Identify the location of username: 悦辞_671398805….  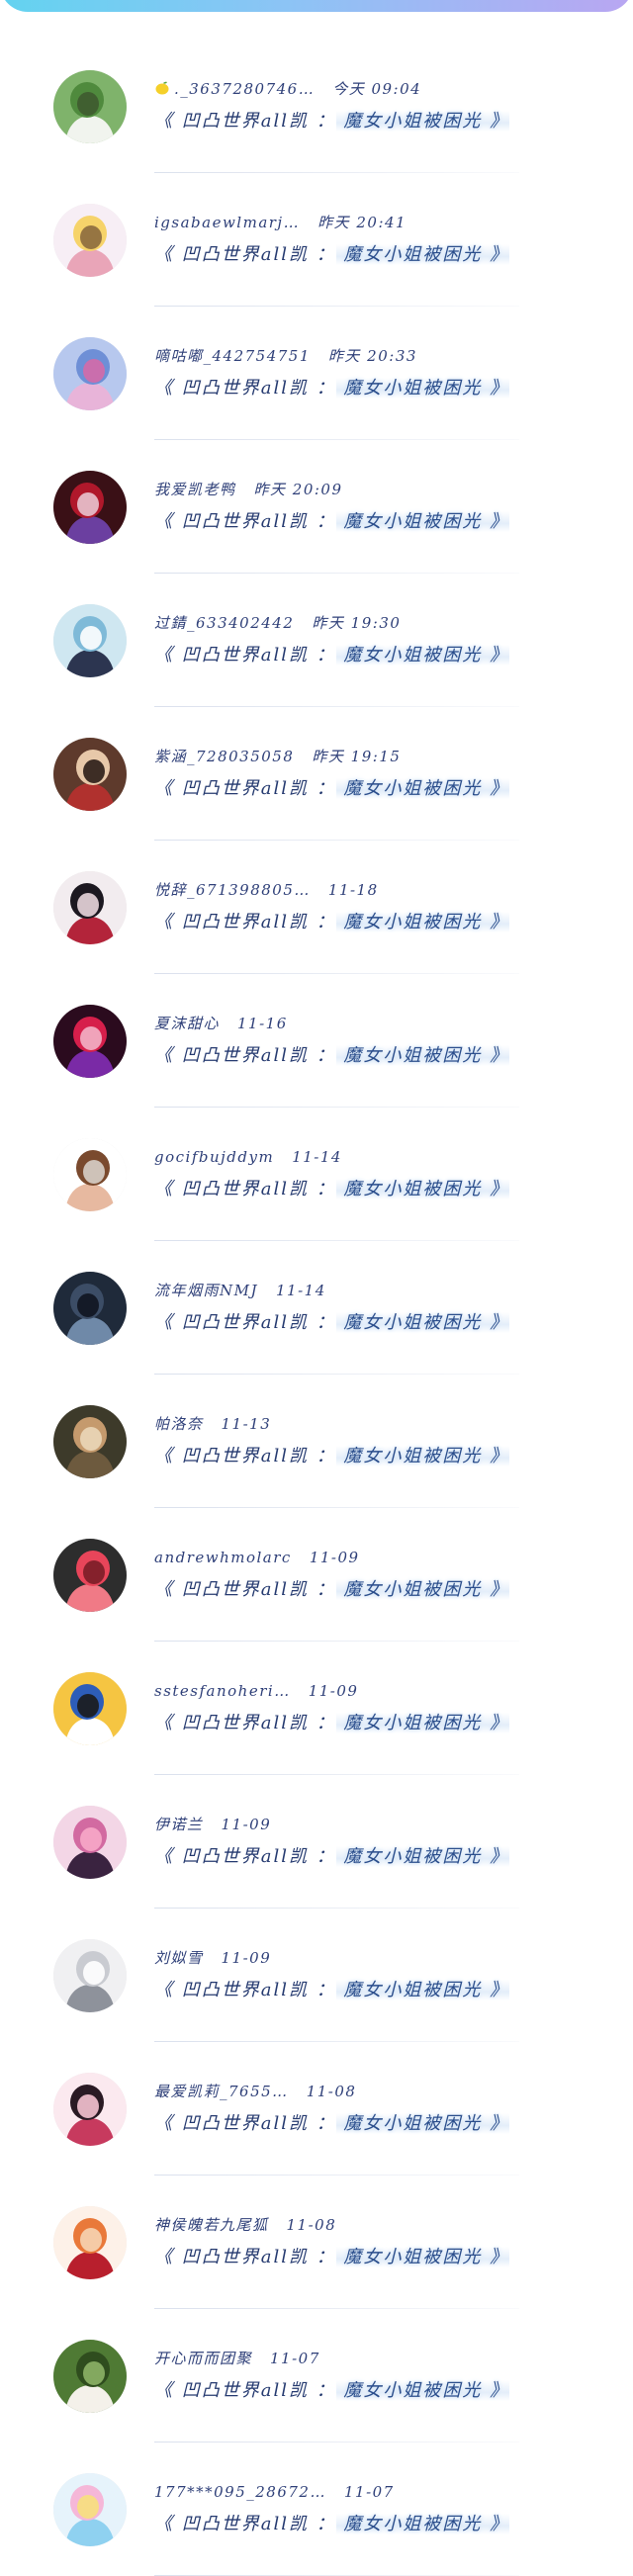
(232, 890).